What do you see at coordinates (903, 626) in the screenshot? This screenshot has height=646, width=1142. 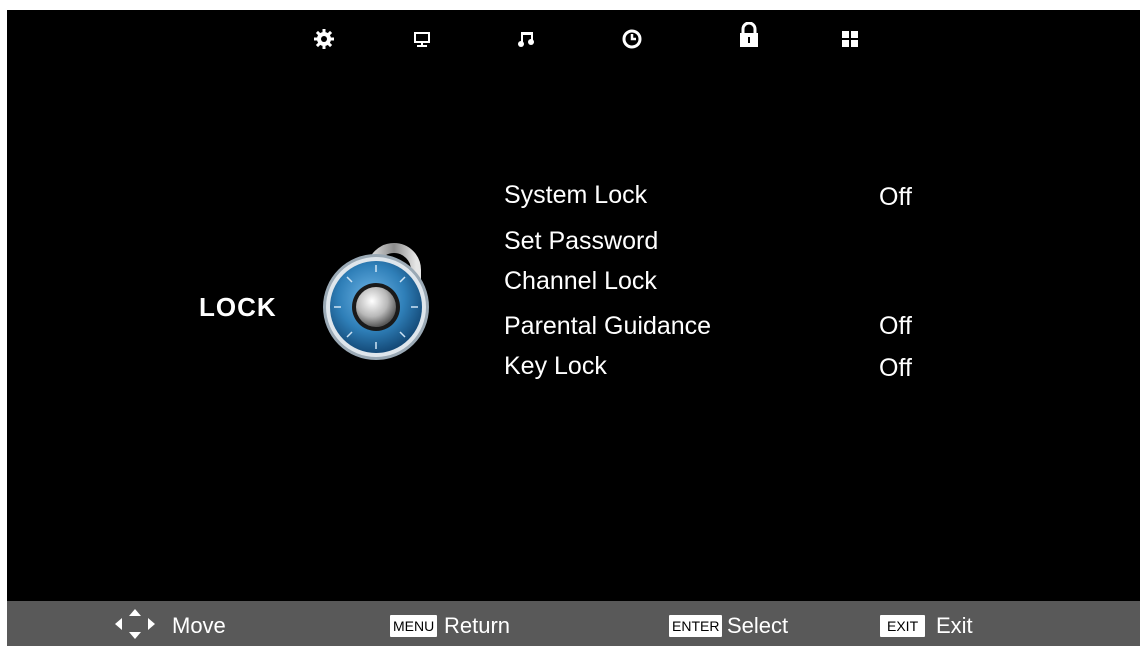 I see `exit-key-badge: EXIT` at bounding box center [903, 626].